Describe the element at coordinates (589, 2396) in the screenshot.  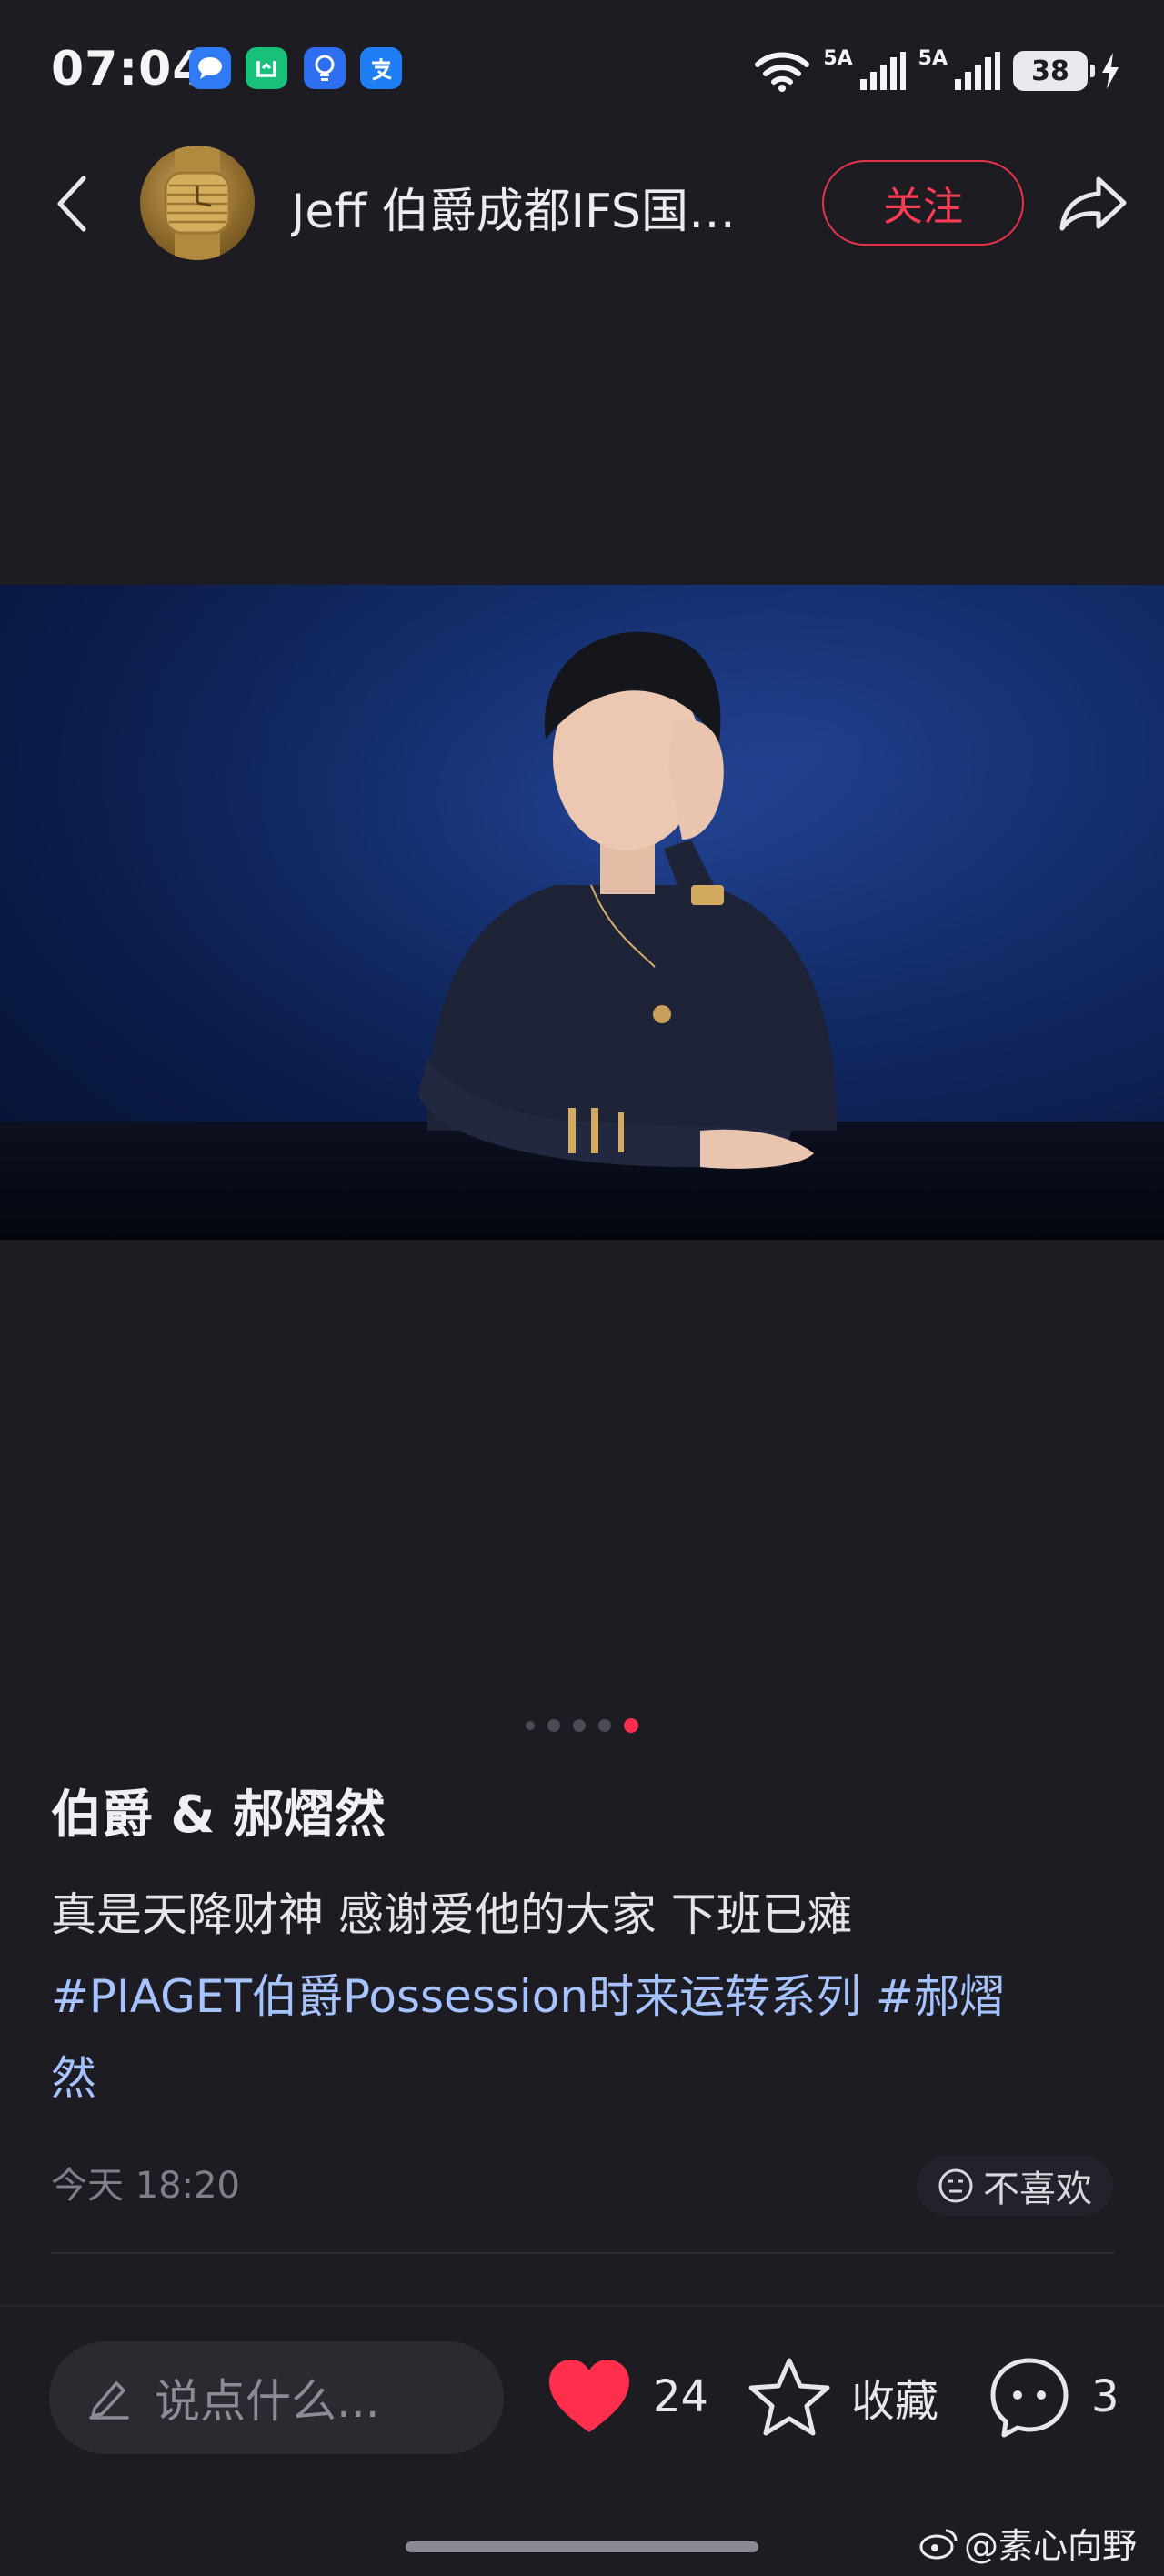
I see `heart-icon` at that location.